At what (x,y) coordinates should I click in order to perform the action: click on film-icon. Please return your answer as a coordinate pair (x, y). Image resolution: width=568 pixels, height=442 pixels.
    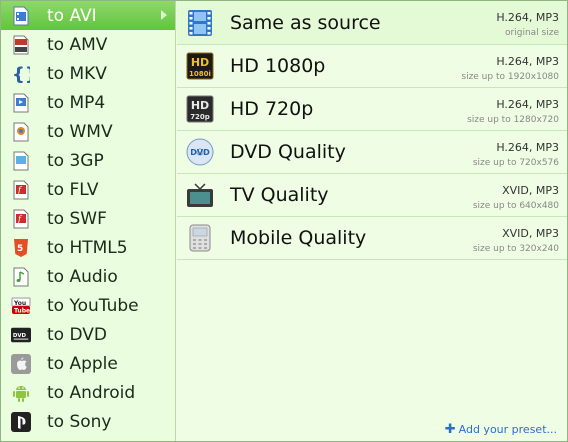
    Looking at the image, I should click on (200, 23).